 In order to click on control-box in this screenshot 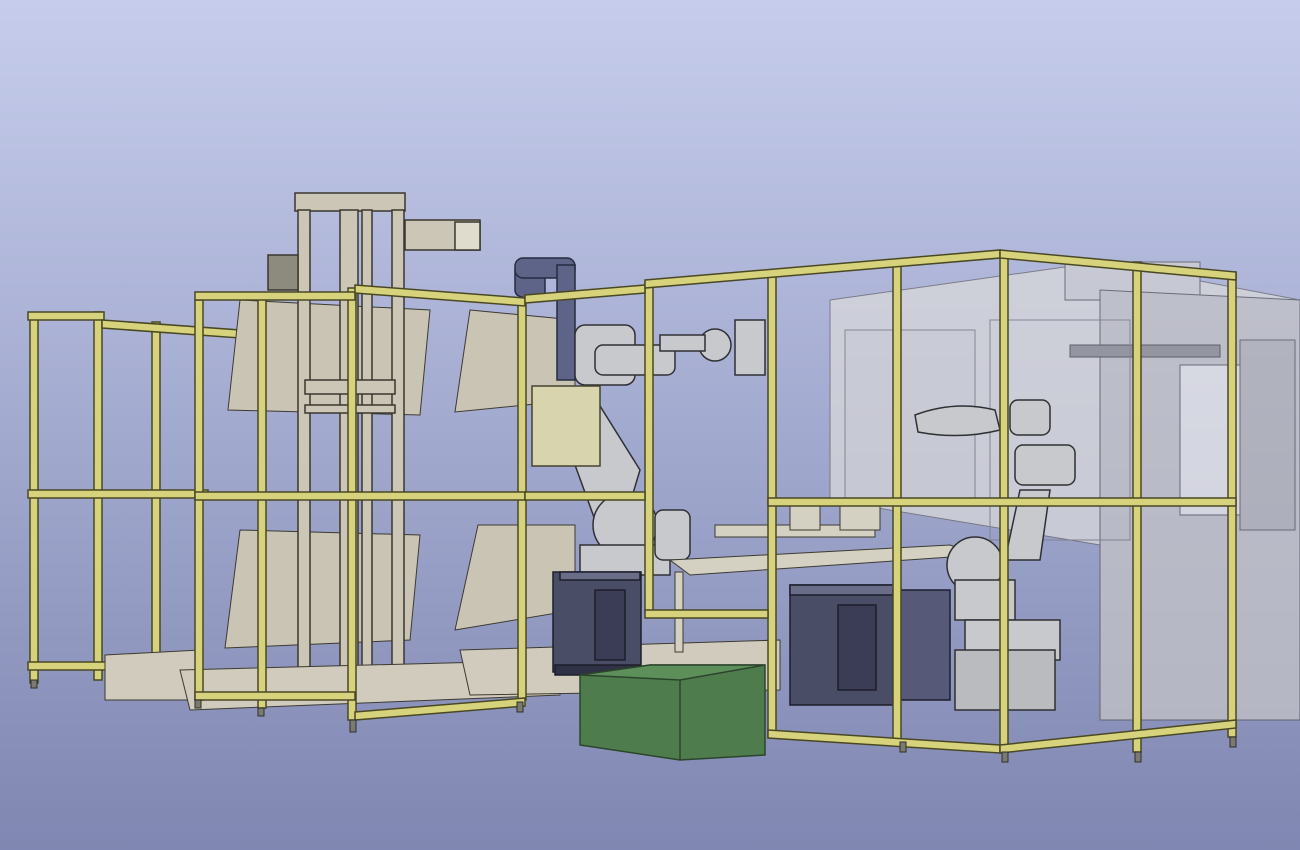, I will do `click(566, 426)`.